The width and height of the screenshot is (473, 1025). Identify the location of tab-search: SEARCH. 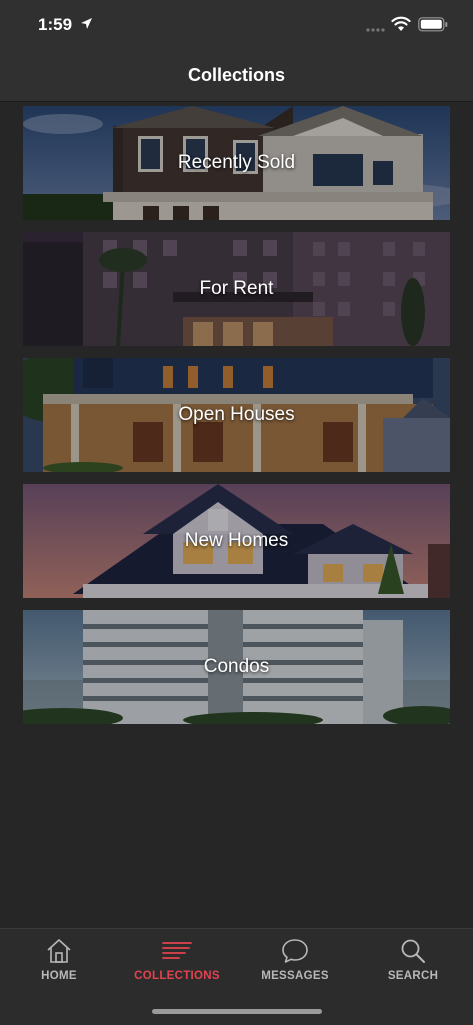
(413, 964).